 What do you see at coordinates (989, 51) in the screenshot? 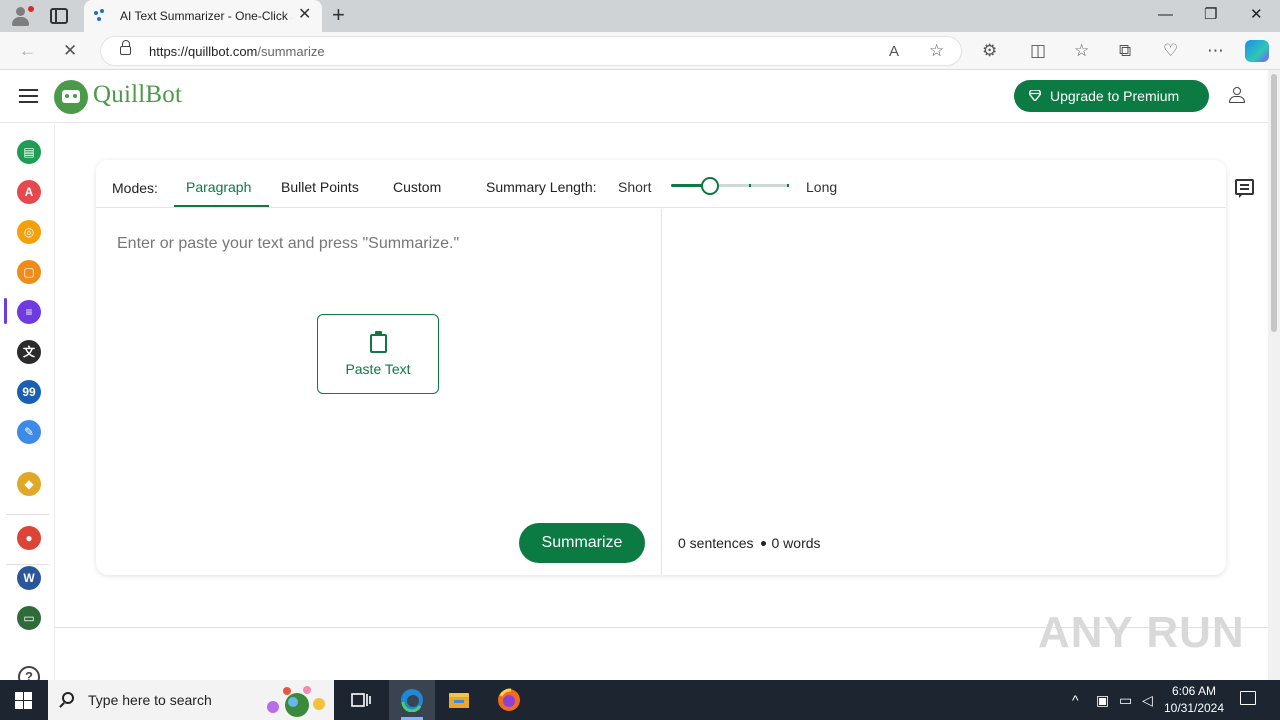
I see `extensions-icon: ⚙` at bounding box center [989, 51].